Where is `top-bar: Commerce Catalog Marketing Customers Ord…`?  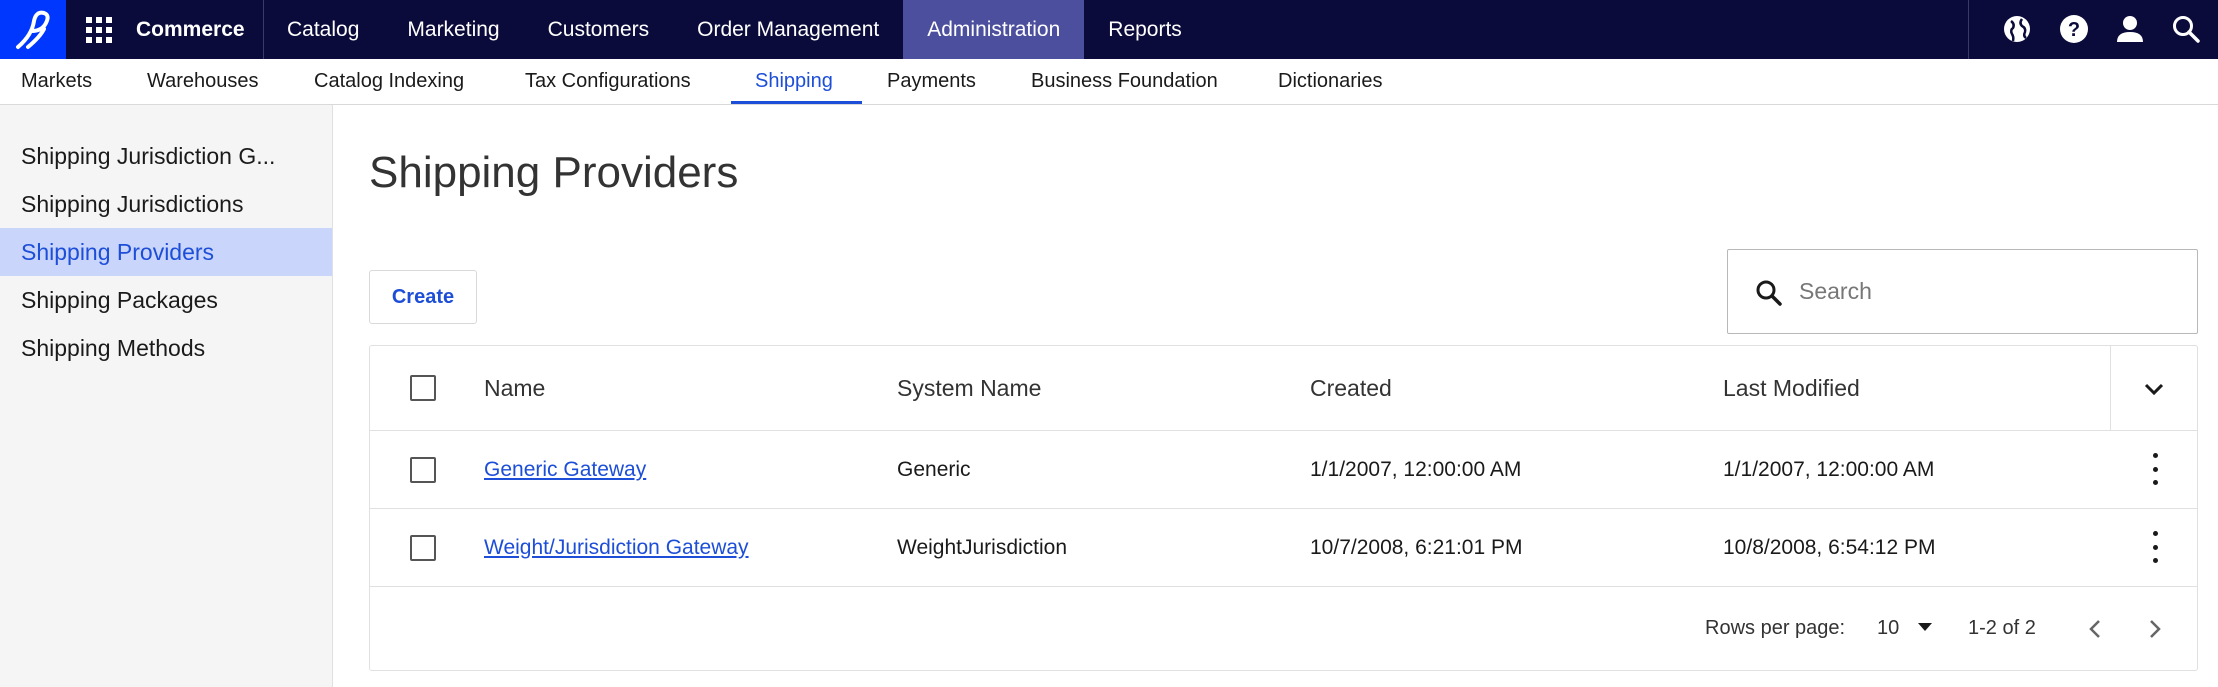
top-bar: Commerce Catalog Marketing Customers Ord… is located at coordinates (1109, 29).